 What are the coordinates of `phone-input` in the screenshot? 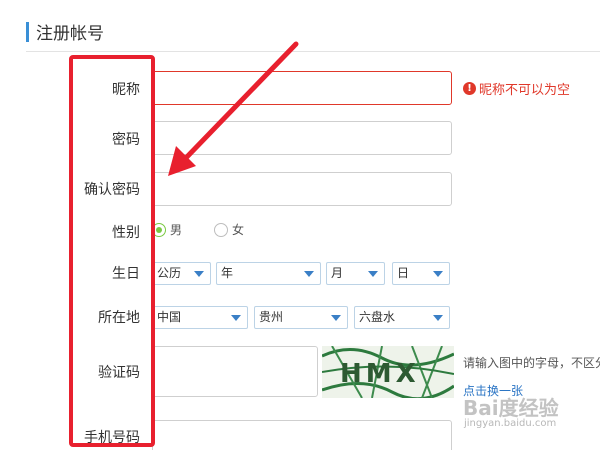 It's located at (302, 435).